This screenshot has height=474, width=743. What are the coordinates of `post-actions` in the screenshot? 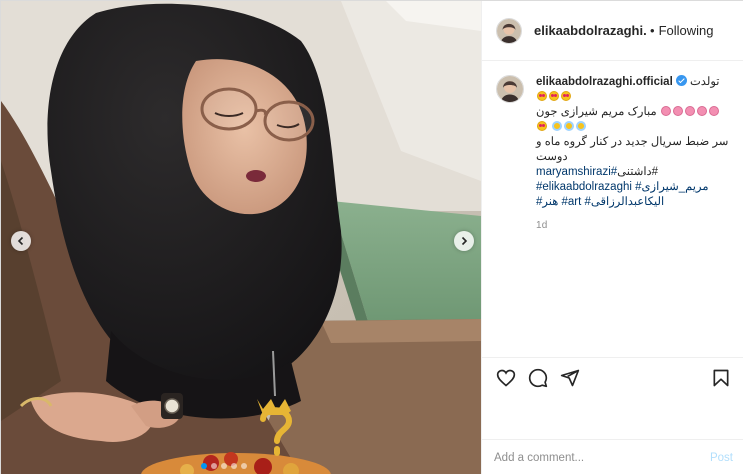 It's located at (612, 377).